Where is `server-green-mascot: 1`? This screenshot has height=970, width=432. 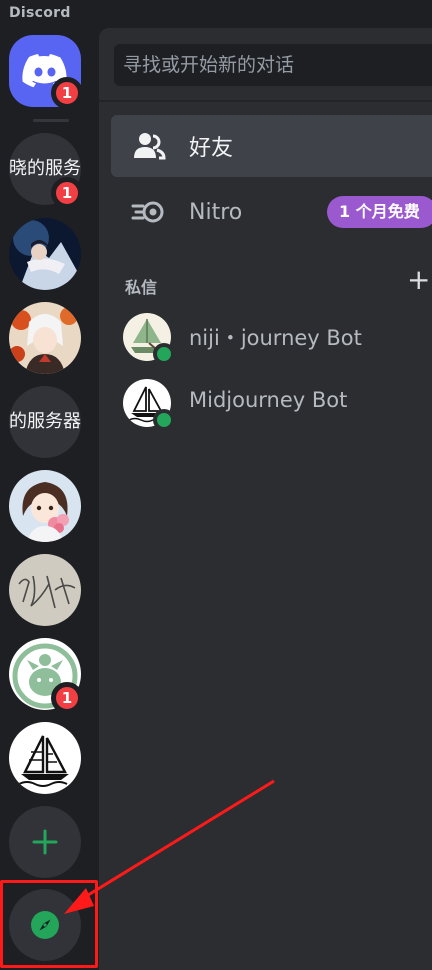
server-green-mascot: 1 is located at coordinates (46, 676).